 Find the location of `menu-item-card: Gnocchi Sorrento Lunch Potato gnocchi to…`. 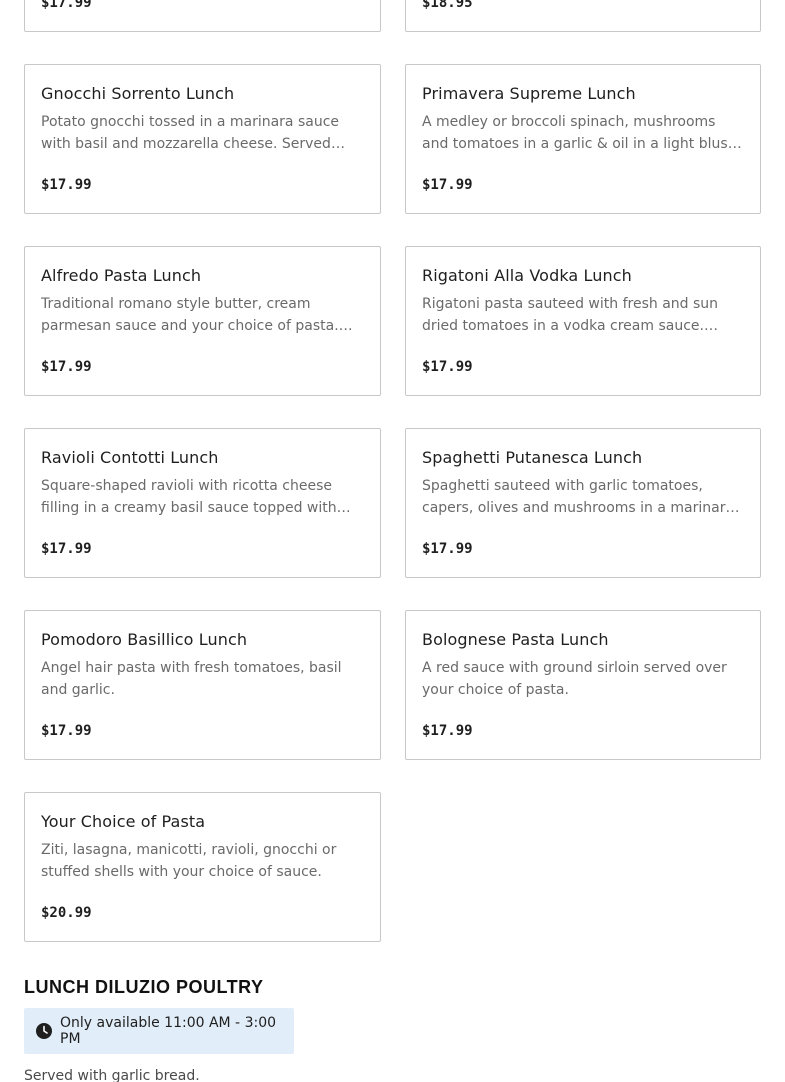

menu-item-card: Gnocchi Sorrento Lunch Potato gnocchi to… is located at coordinates (202, 139).